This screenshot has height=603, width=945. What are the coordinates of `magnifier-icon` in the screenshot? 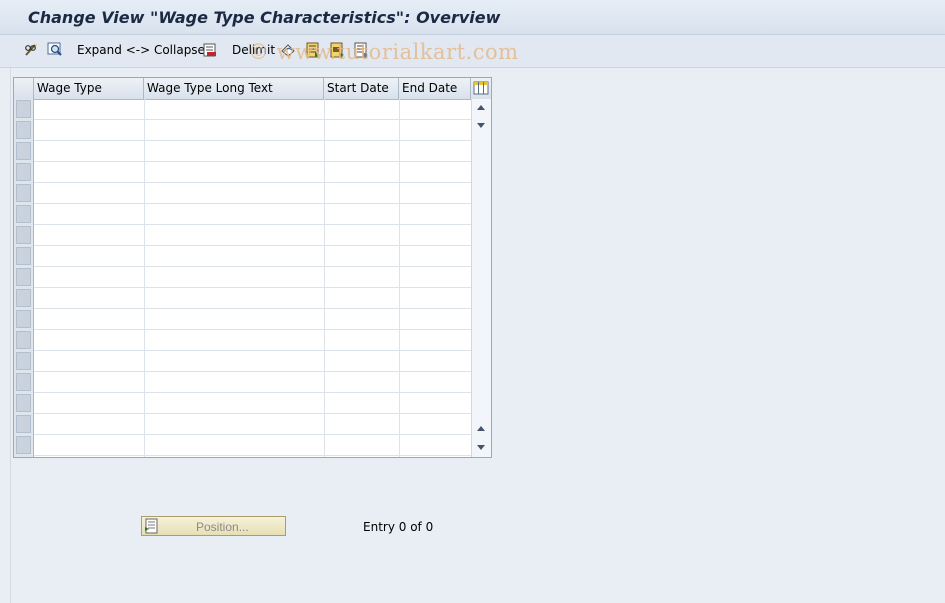 It's located at (55, 50).